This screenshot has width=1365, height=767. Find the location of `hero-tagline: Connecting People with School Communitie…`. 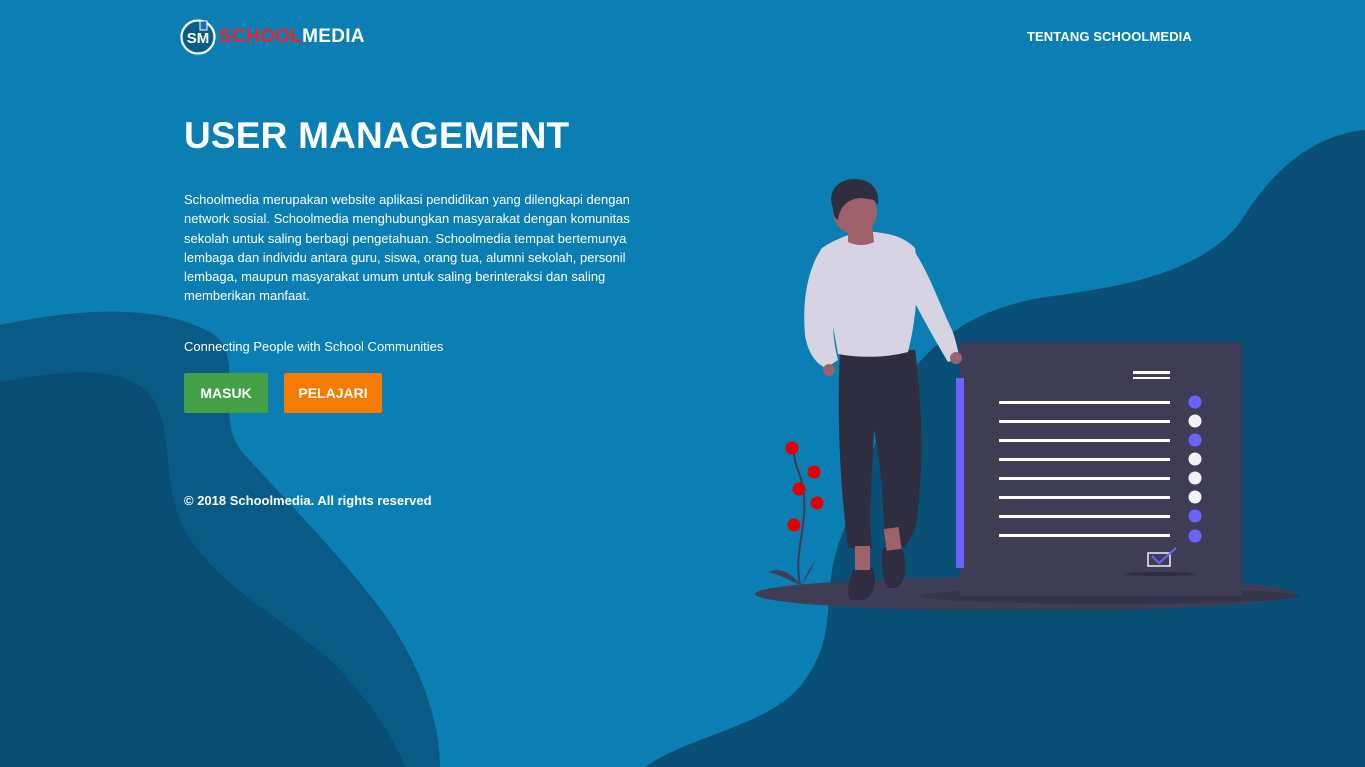

hero-tagline: Connecting People with School Communitie… is located at coordinates (314, 346).